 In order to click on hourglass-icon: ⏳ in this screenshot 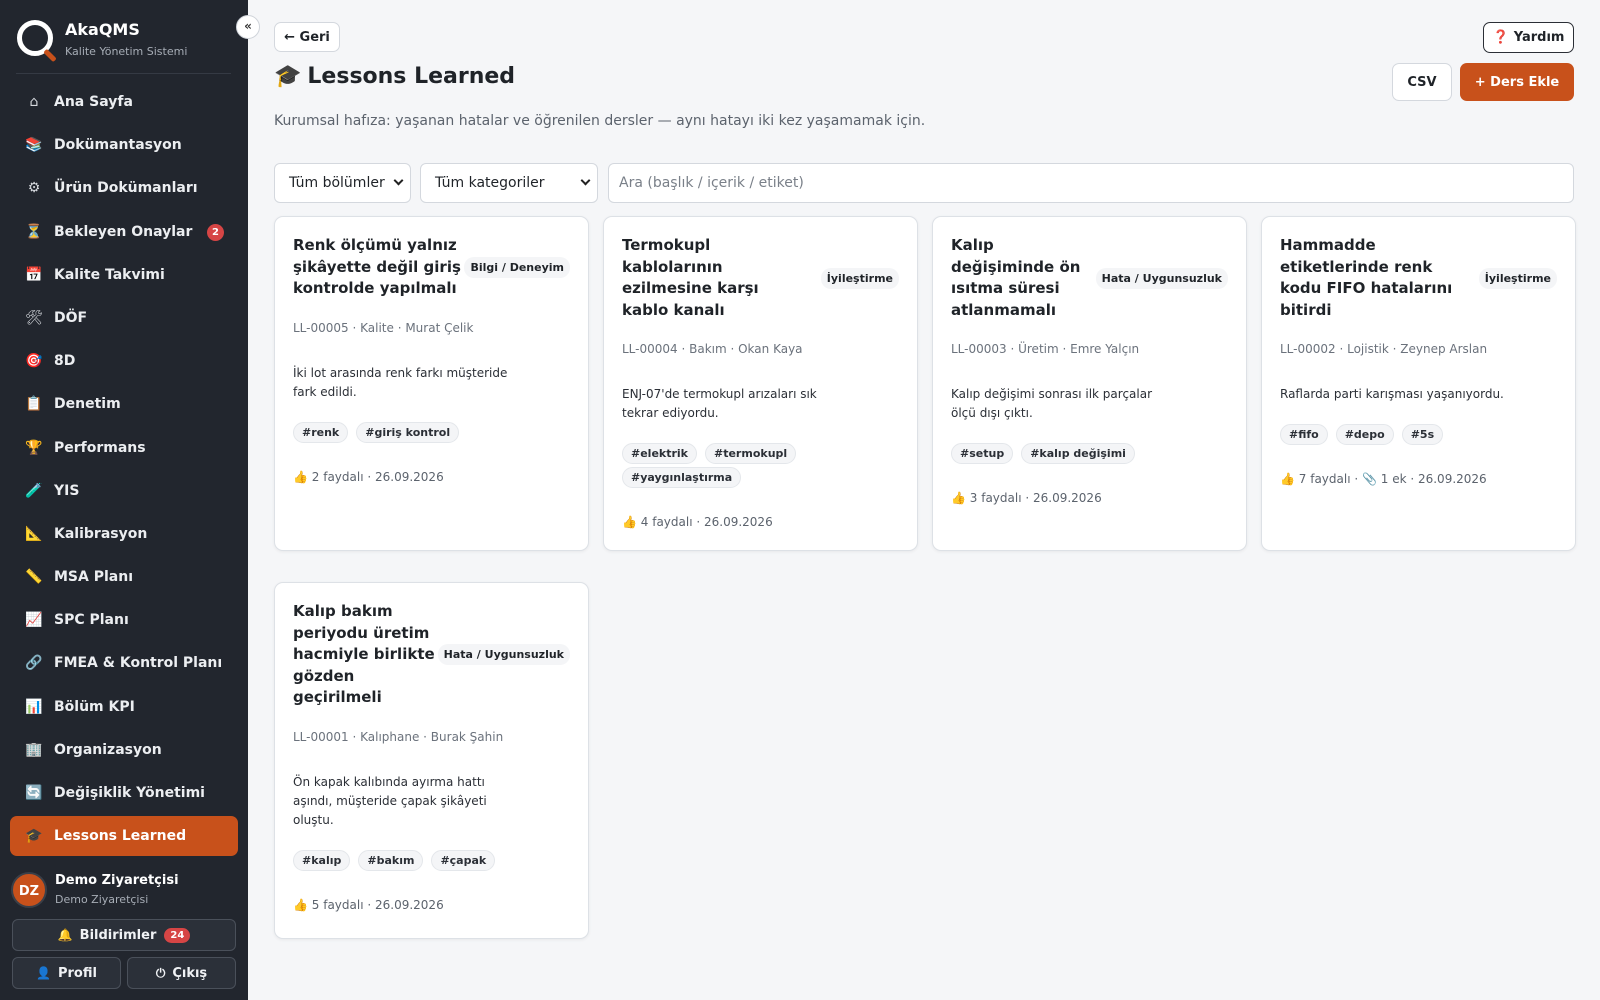, I will do `click(34, 231)`.